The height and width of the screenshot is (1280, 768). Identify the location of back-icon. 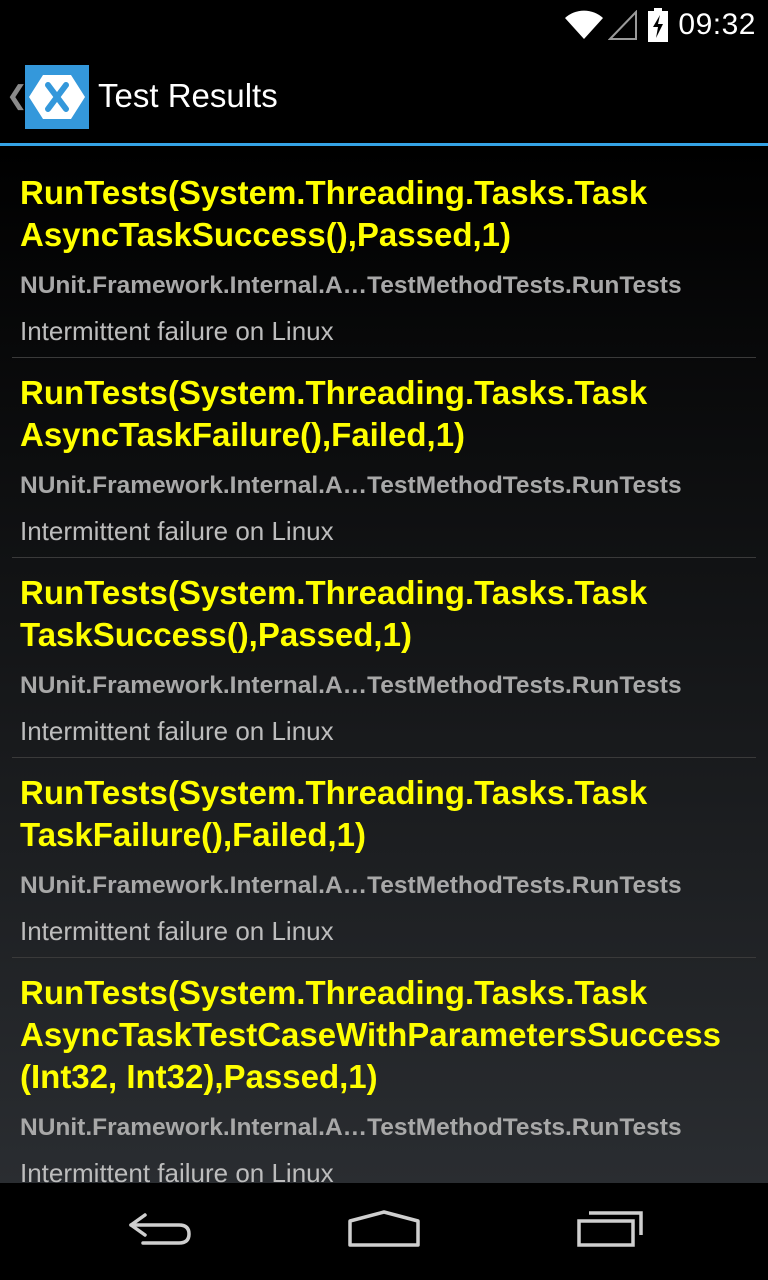
(160, 1231).